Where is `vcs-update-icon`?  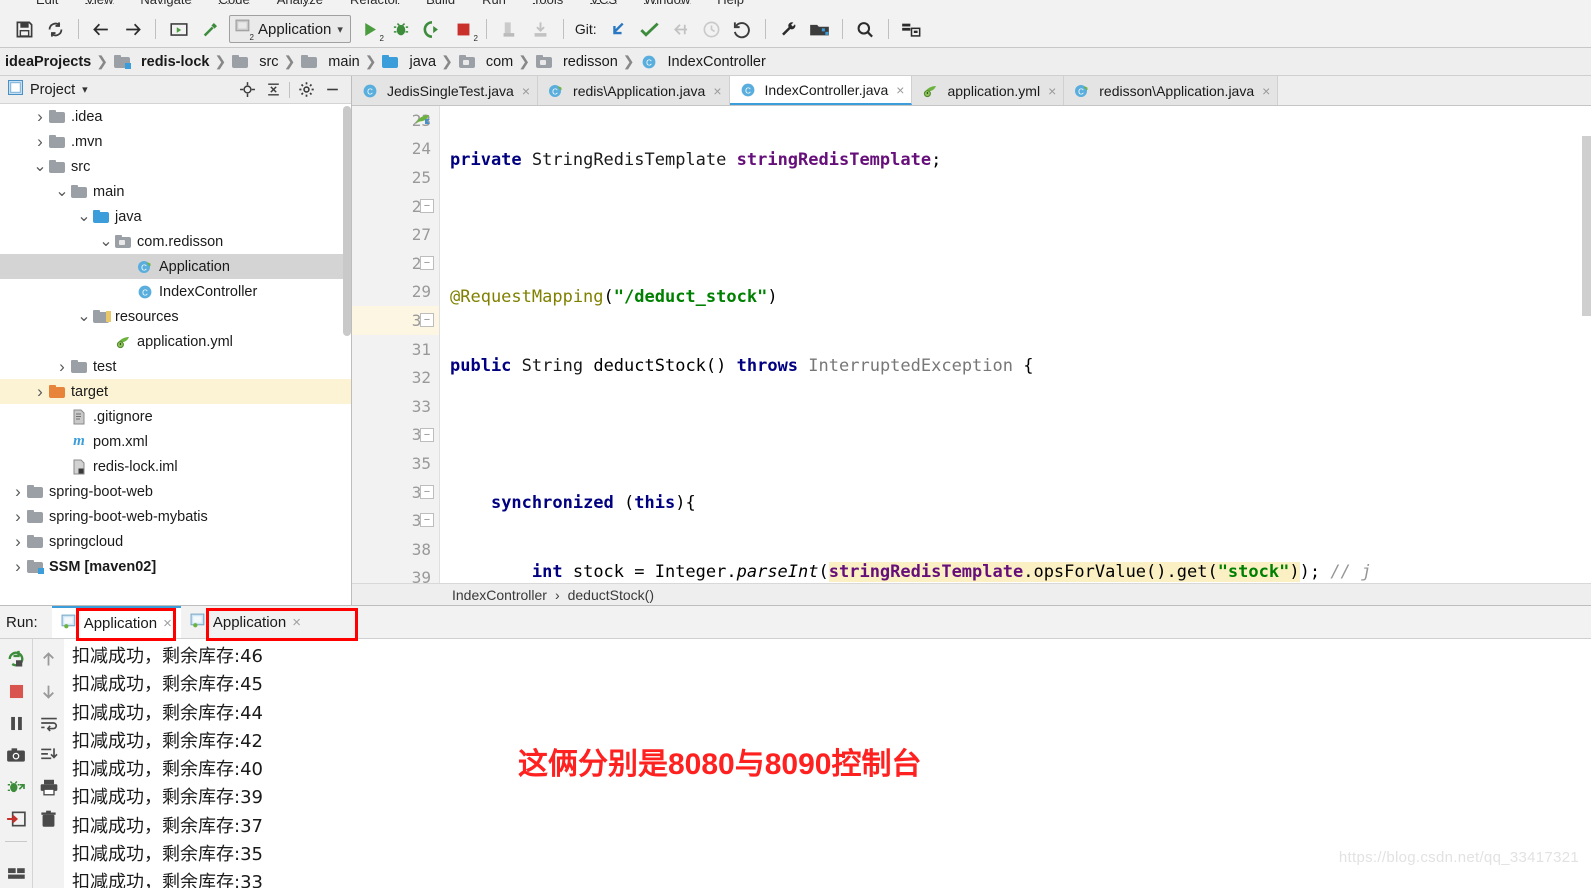 vcs-update-icon is located at coordinates (618, 29).